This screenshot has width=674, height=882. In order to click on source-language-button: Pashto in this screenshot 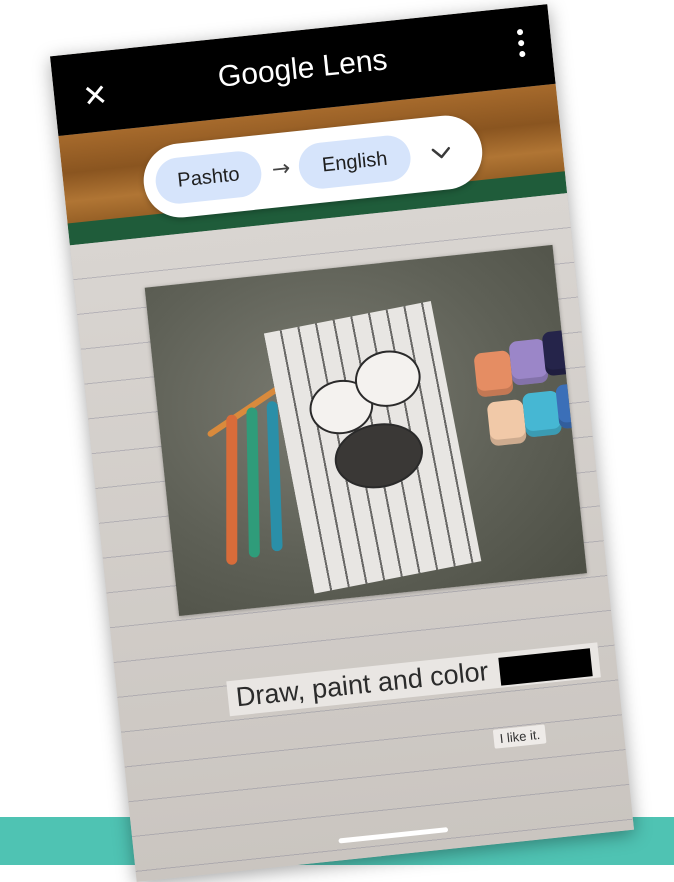, I will do `click(208, 177)`.